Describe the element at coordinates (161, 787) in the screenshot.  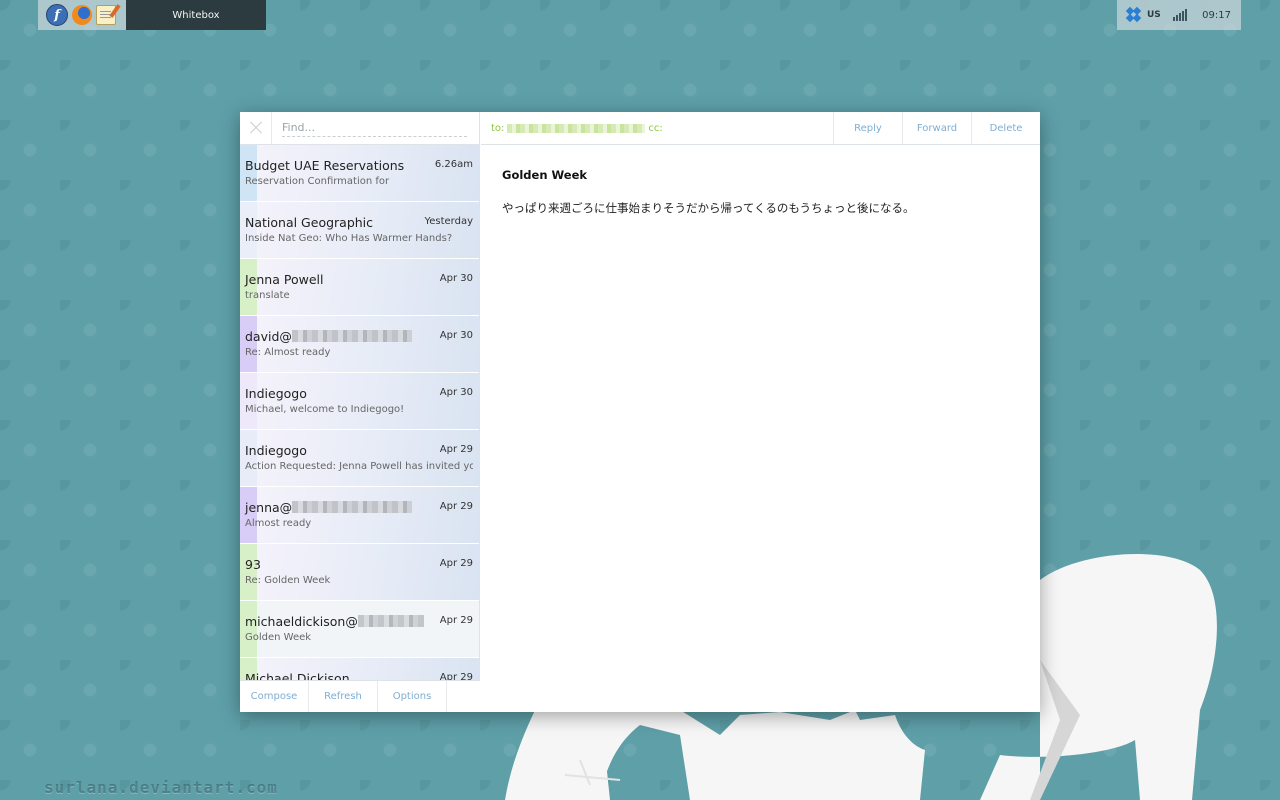
I see `watermark: surlana.deviantart.com` at that location.